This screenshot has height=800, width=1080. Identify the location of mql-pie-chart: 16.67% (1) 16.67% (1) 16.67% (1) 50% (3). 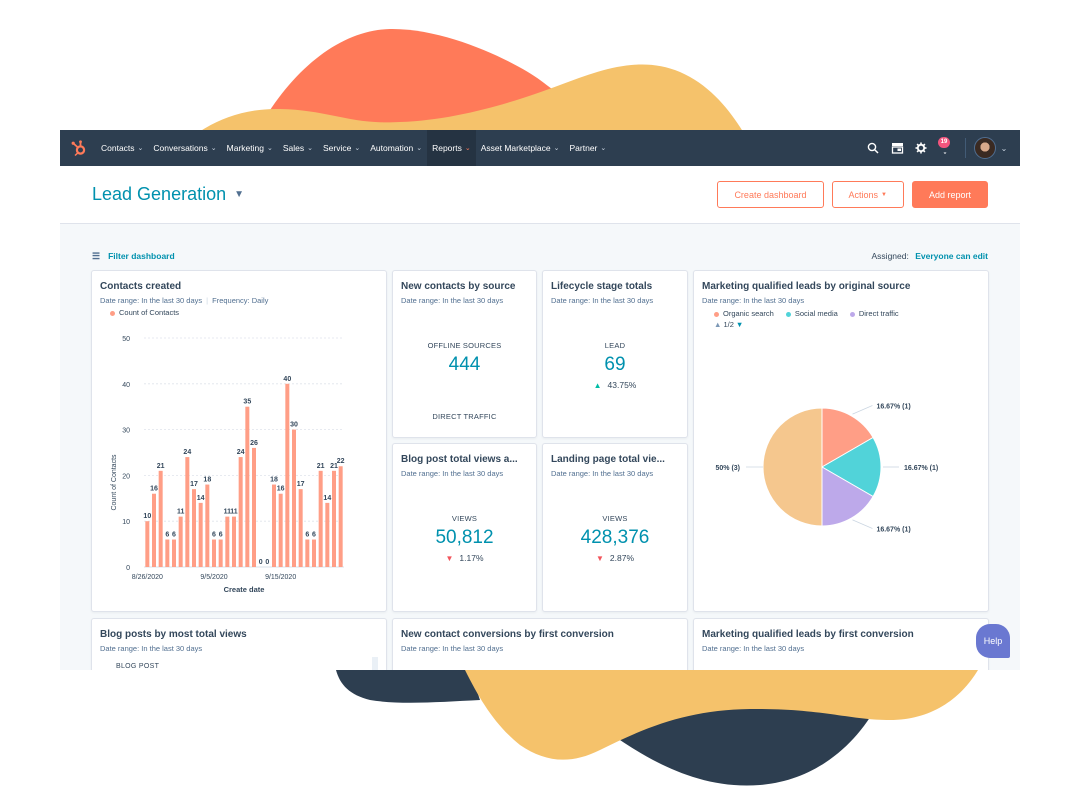
(826, 469).